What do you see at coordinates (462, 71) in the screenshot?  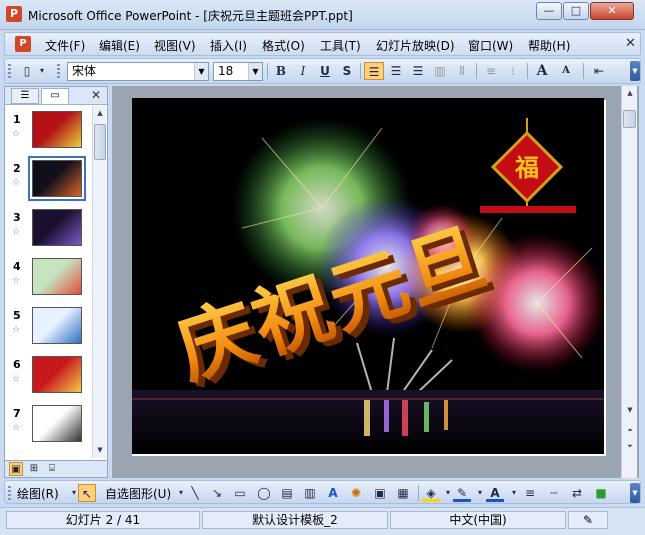 I see `vertical-text-icon: ⦀` at bounding box center [462, 71].